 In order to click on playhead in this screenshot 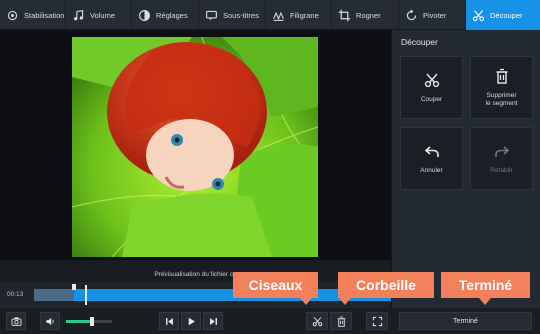, I will do `click(86, 295)`.